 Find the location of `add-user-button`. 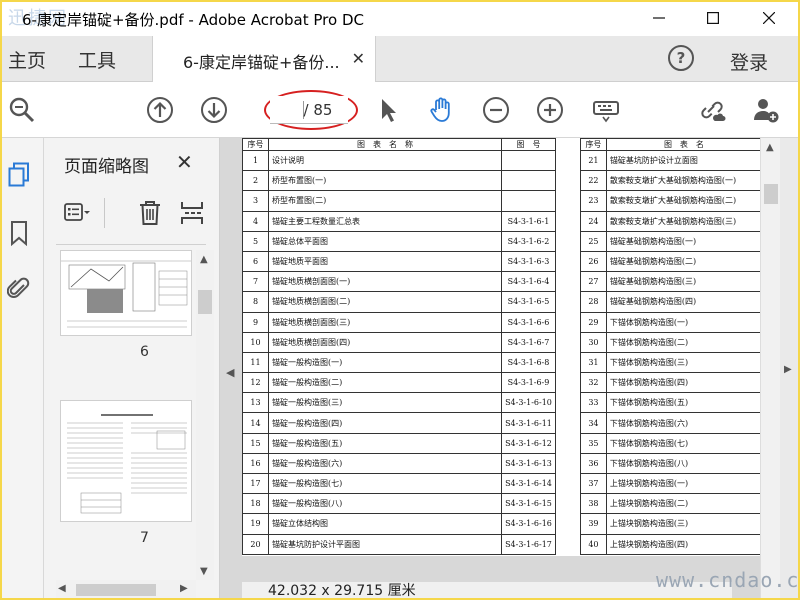

add-user-button is located at coordinates (766, 110).